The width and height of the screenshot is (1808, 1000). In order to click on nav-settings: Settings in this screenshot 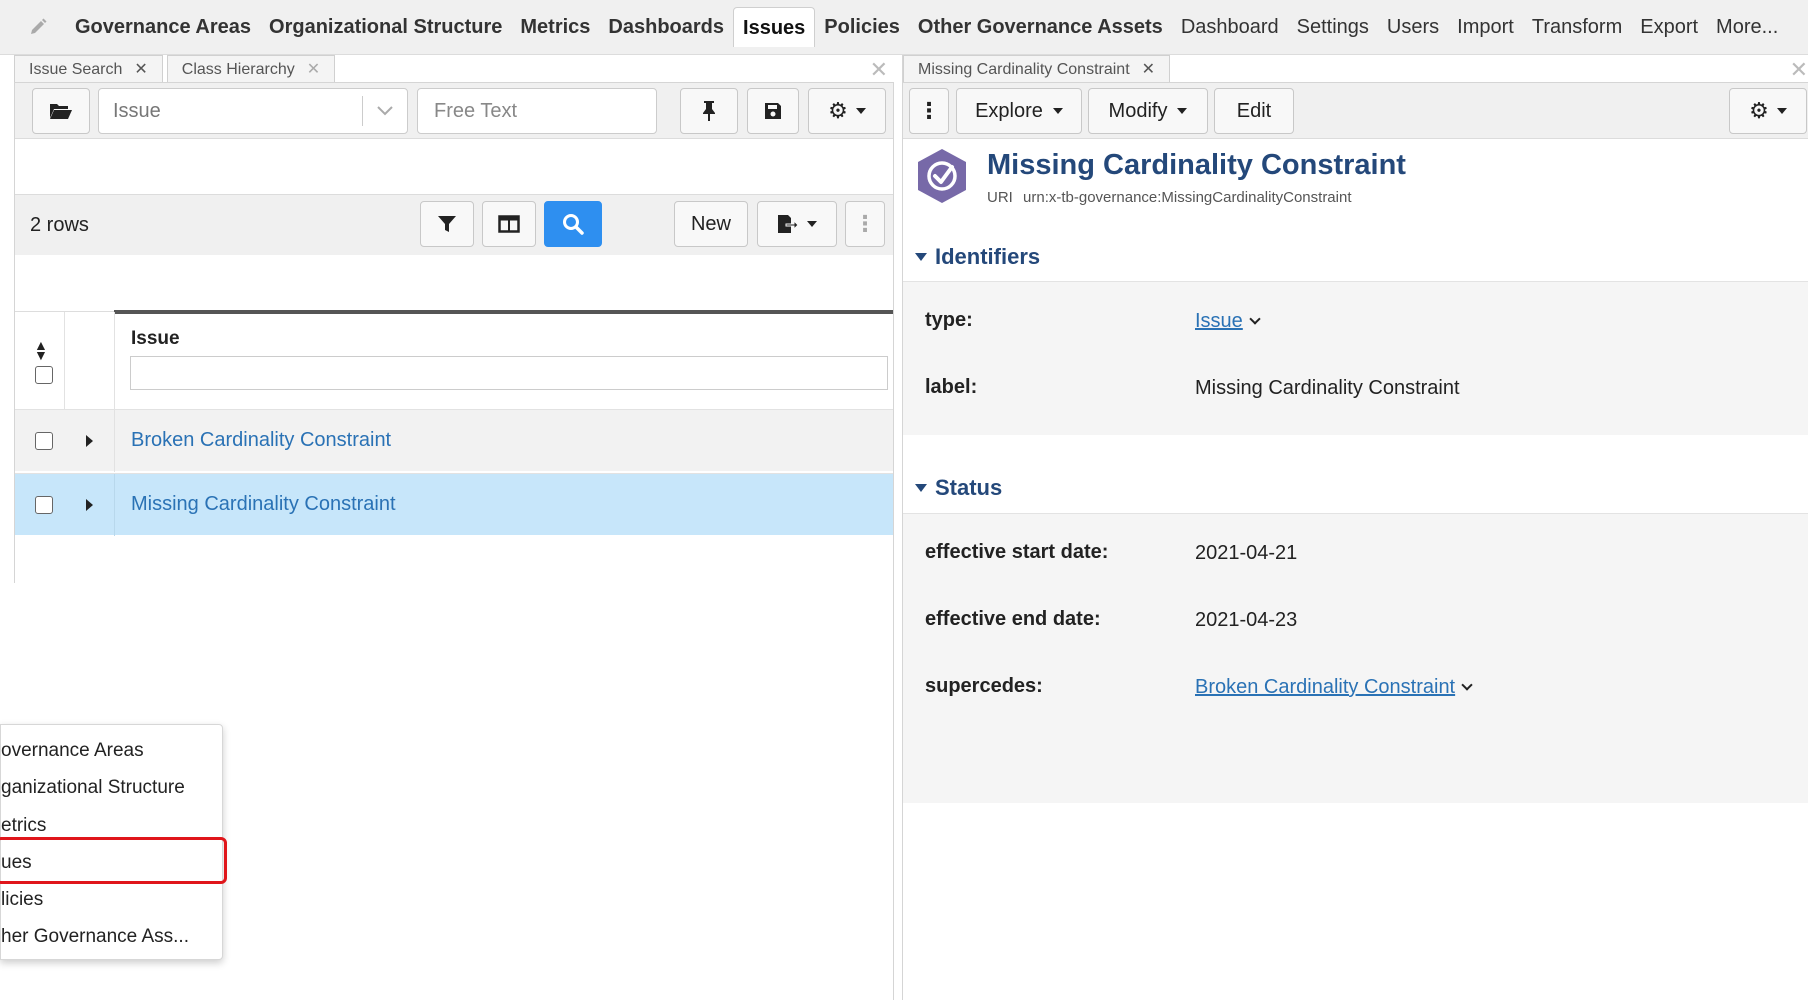, I will do `click(1333, 27)`.